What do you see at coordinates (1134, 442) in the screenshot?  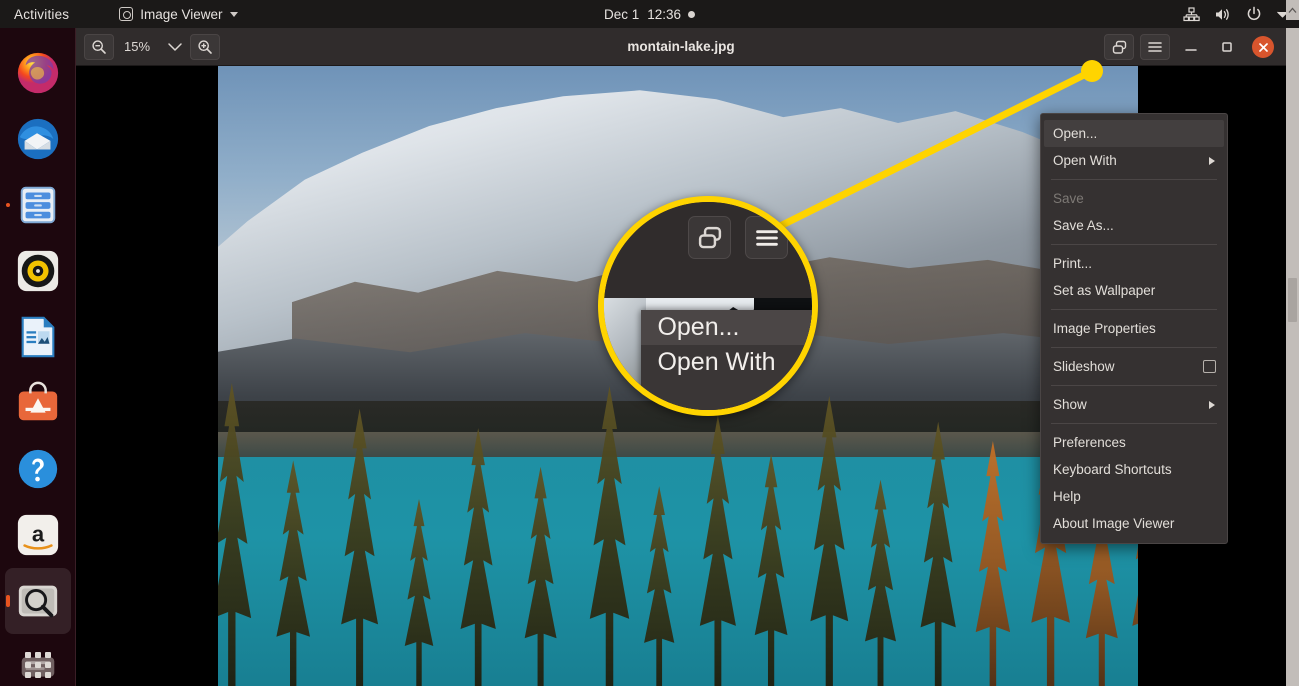 I see `menu-item-preferences: Preferences` at bounding box center [1134, 442].